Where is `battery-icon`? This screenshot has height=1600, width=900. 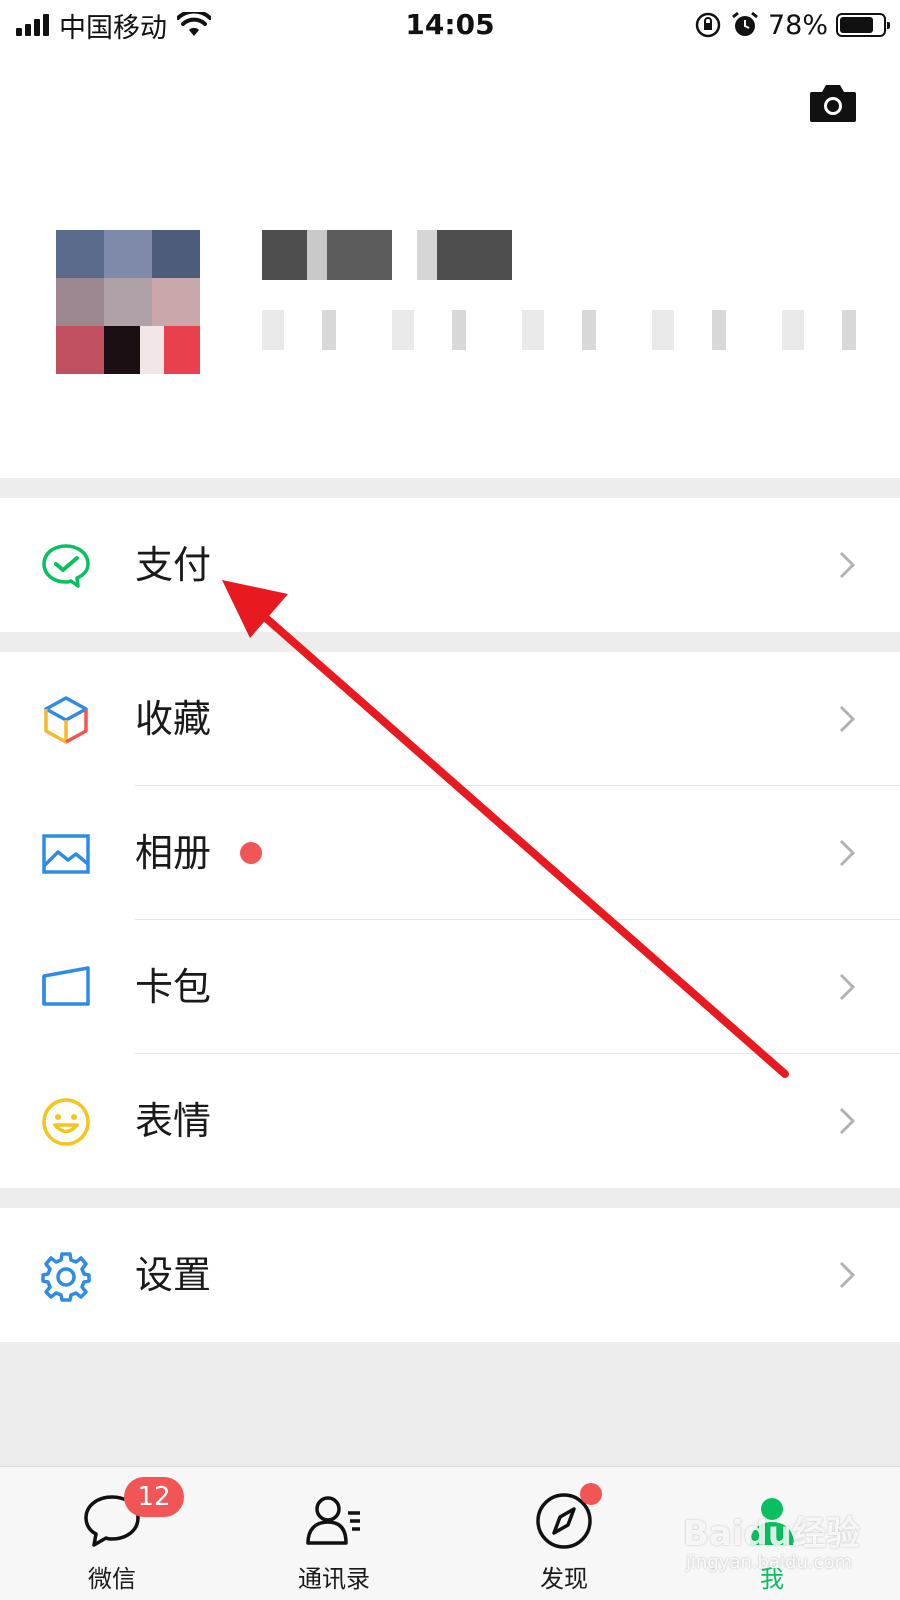
battery-icon is located at coordinates (863, 25).